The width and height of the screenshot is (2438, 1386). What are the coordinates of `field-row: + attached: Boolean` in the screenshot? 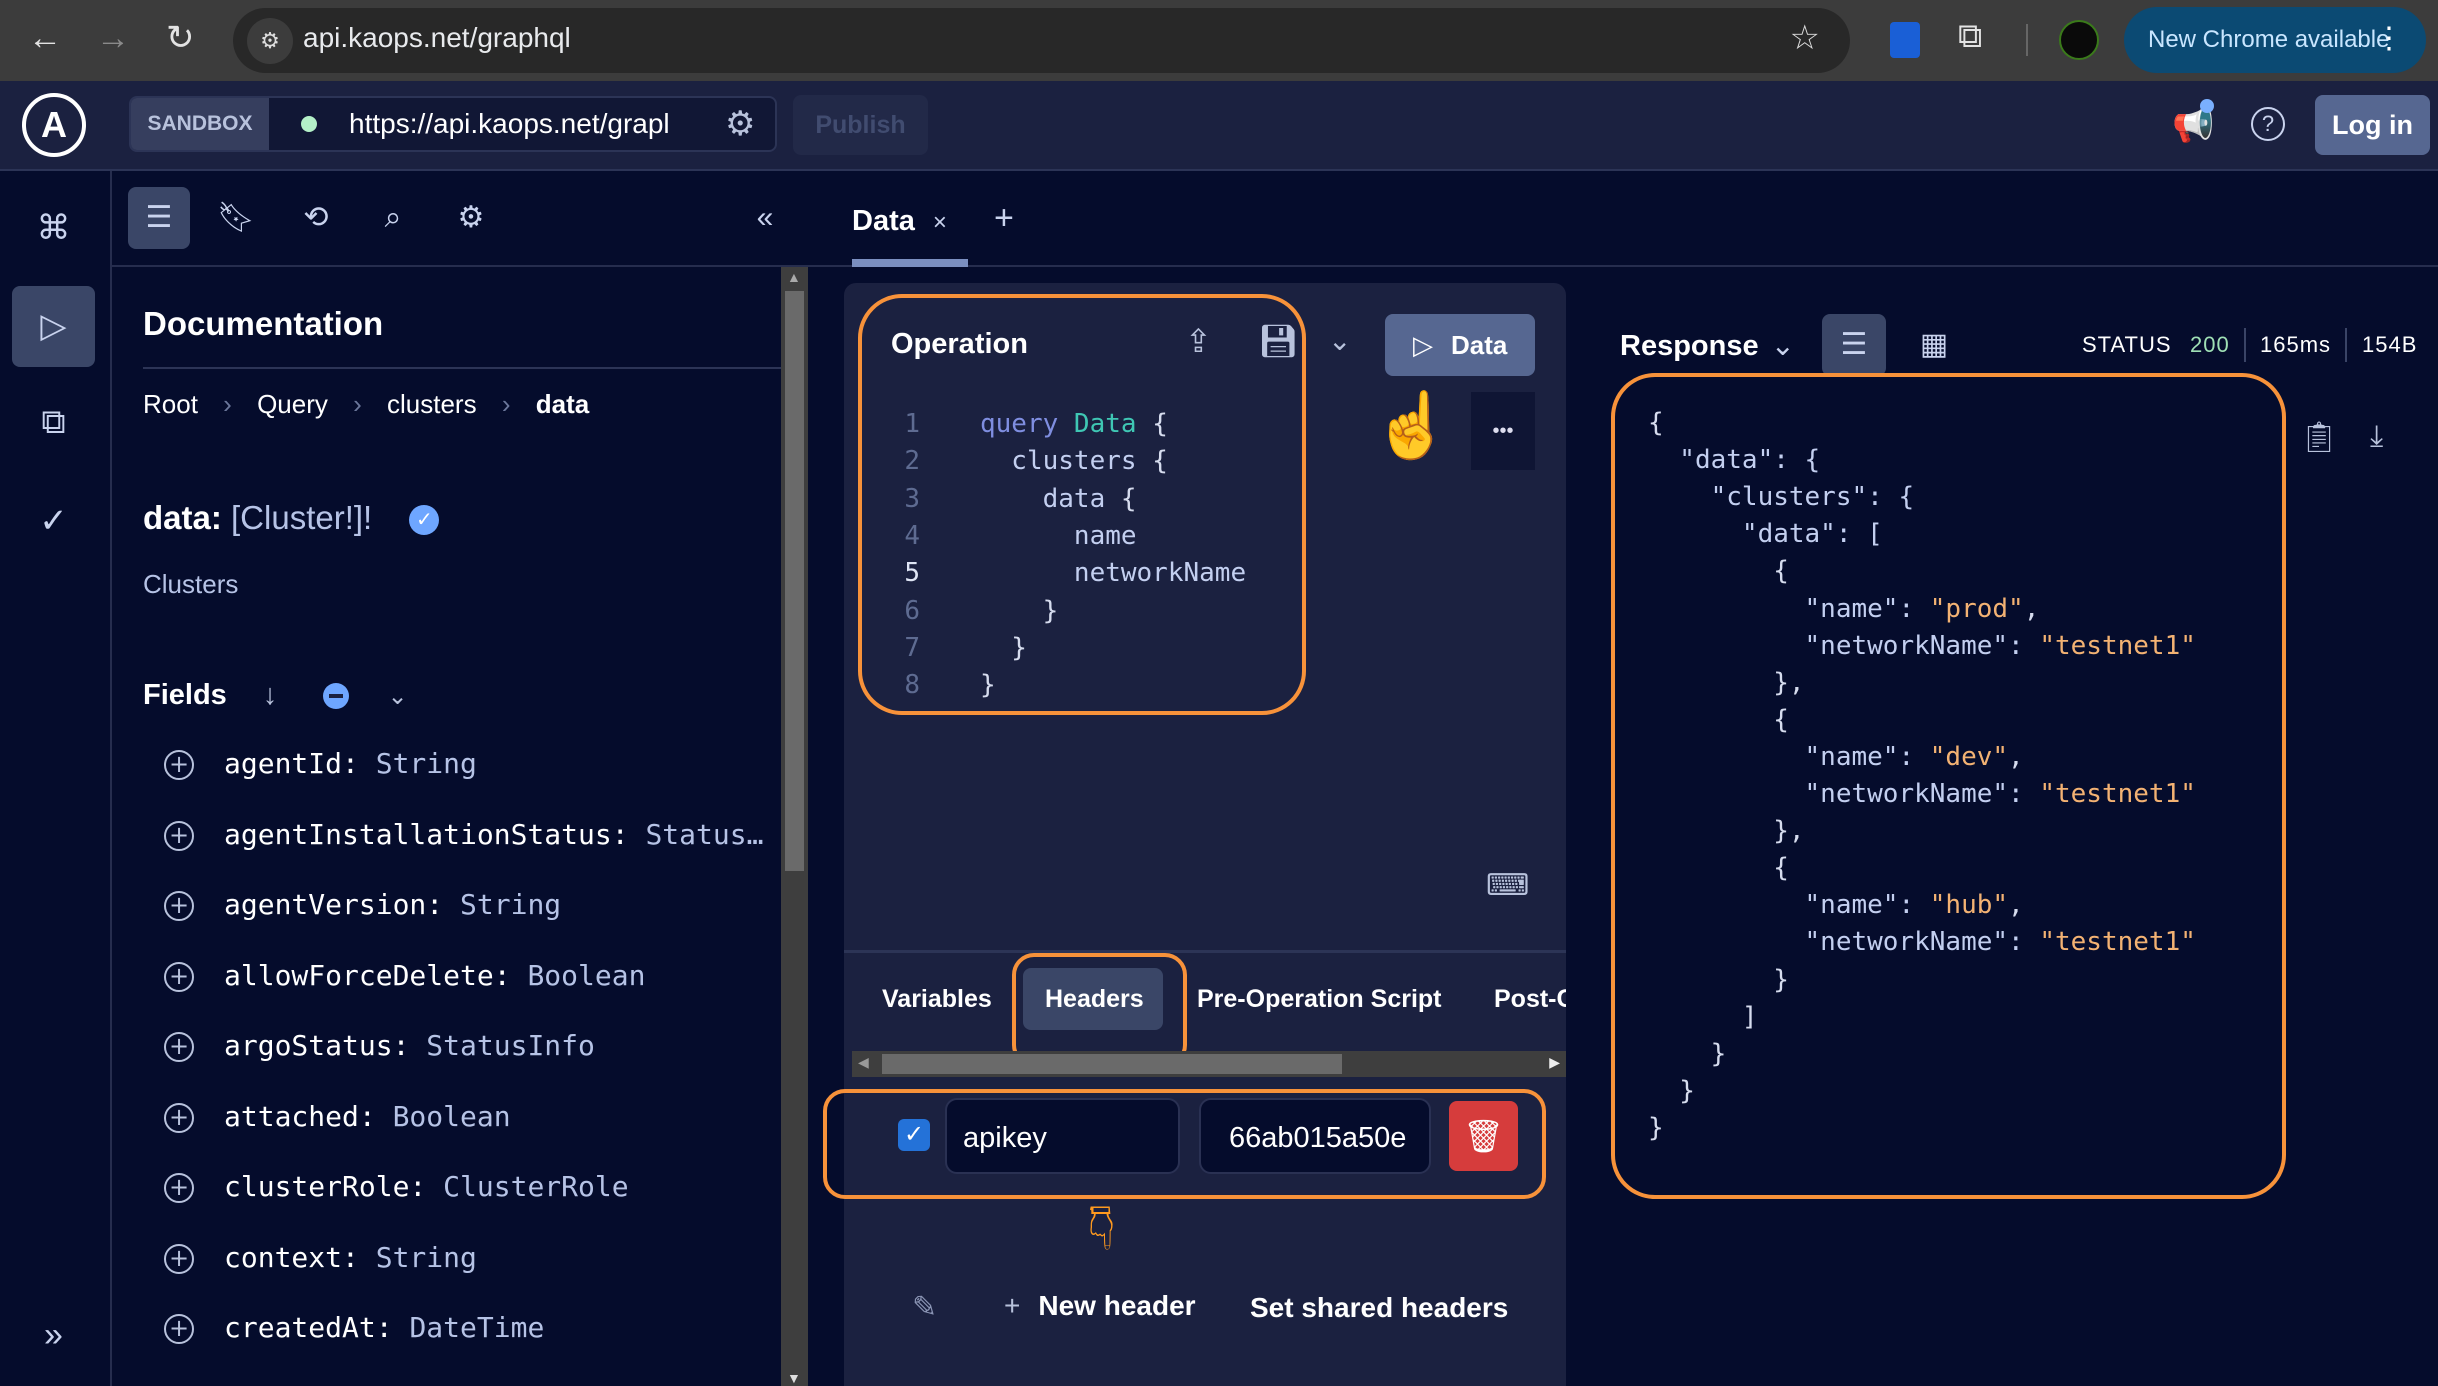 It's located at (337, 1116).